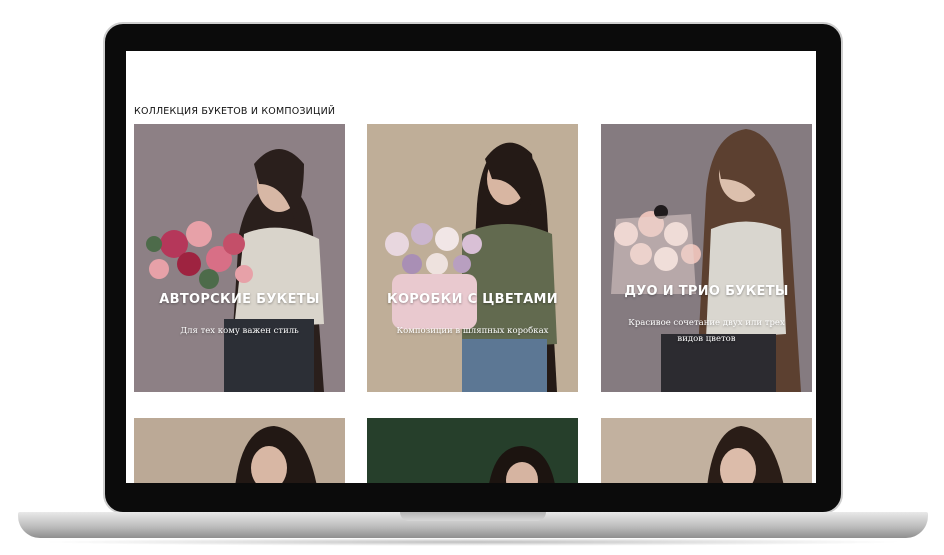 The width and height of the screenshot is (944, 555). What do you see at coordinates (239, 299) in the screenshot?
I see `card-title: АВТОРСКИЕ БУКЕТЫ` at bounding box center [239, 299].